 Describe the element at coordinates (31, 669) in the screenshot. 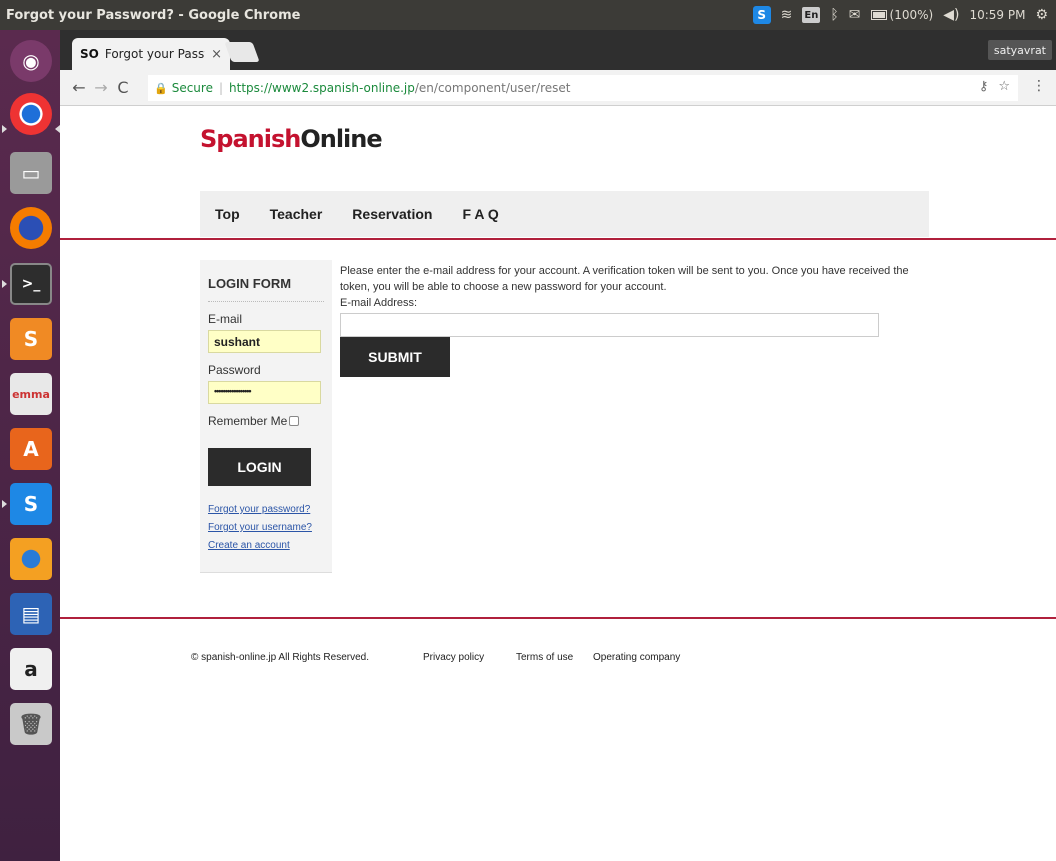

I see `amazon-icon: a` at that location.